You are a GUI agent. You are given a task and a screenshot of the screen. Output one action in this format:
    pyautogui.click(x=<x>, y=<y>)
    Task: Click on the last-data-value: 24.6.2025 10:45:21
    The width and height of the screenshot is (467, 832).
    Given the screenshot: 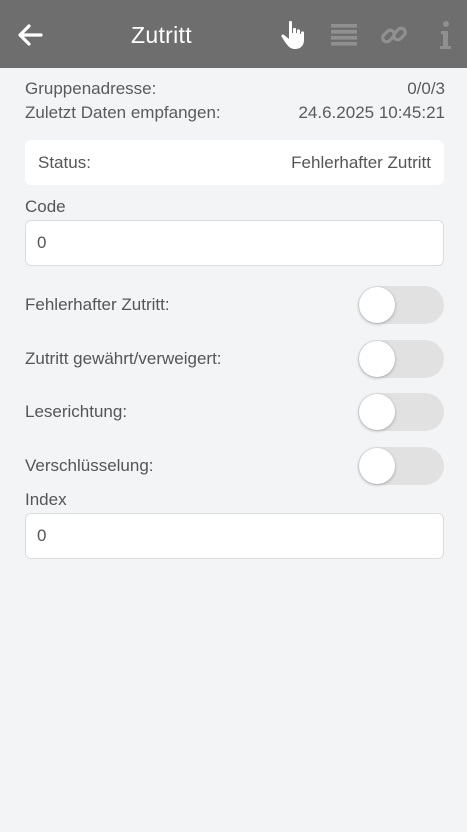 What is the action you would take?
    pyautogui.click(x=371, y=112)
    